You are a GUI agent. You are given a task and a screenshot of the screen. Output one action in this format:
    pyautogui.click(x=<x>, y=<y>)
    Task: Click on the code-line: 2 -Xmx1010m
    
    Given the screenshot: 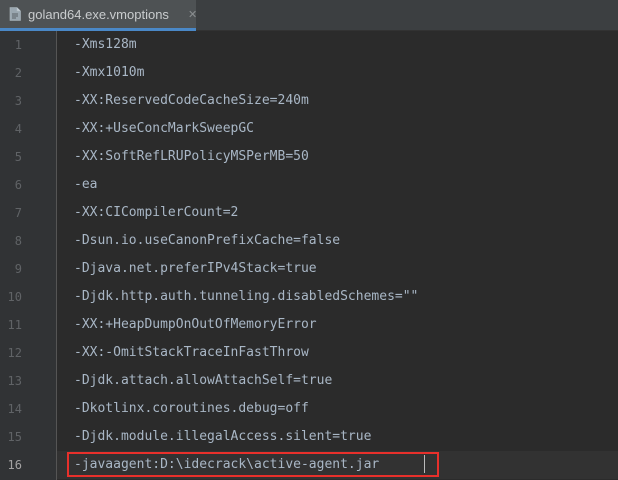 What is the action you would take?
    pyautogui.click(x=309, y=73)
    